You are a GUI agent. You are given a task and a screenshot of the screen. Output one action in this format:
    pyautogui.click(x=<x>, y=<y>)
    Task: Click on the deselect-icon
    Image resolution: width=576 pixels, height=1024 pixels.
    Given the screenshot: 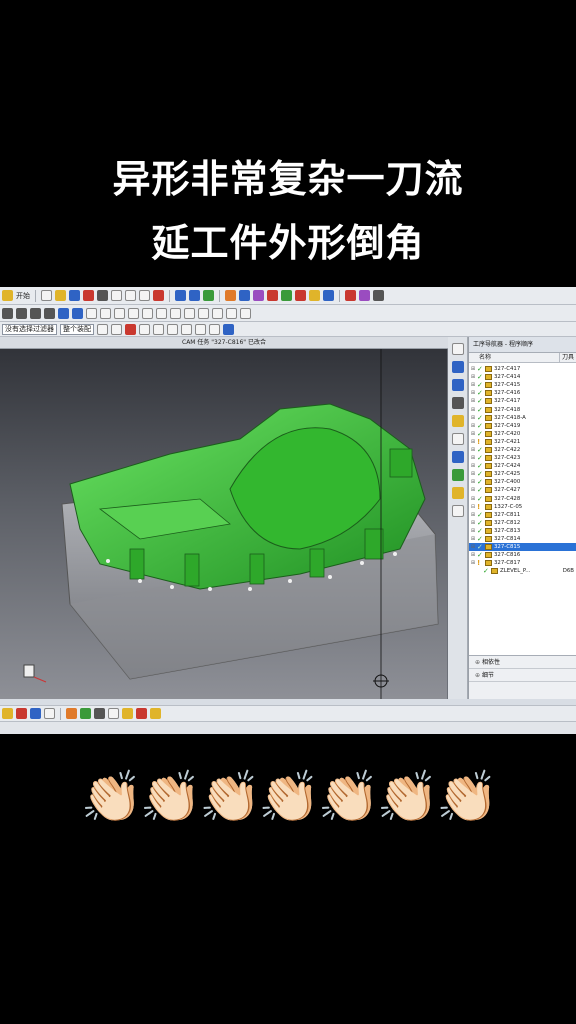 What is the action you would take?
    pyautogui.click(x=130, y=329)
    